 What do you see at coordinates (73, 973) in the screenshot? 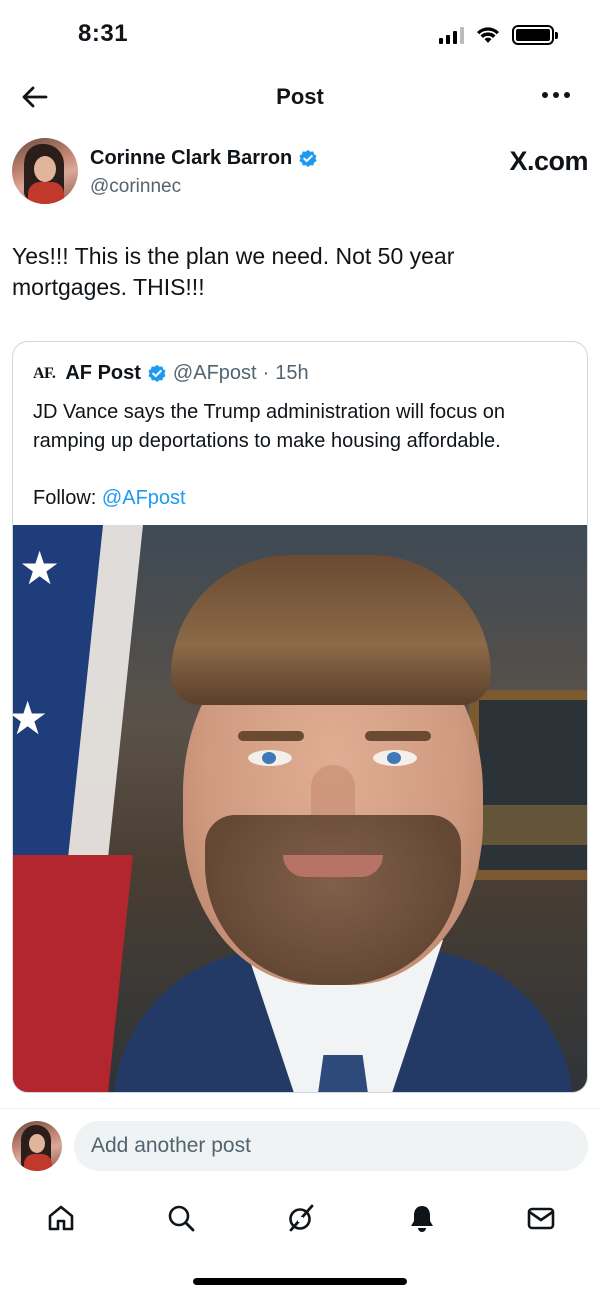
I see `flag-red-stripe` at bounding box center [73, 973].